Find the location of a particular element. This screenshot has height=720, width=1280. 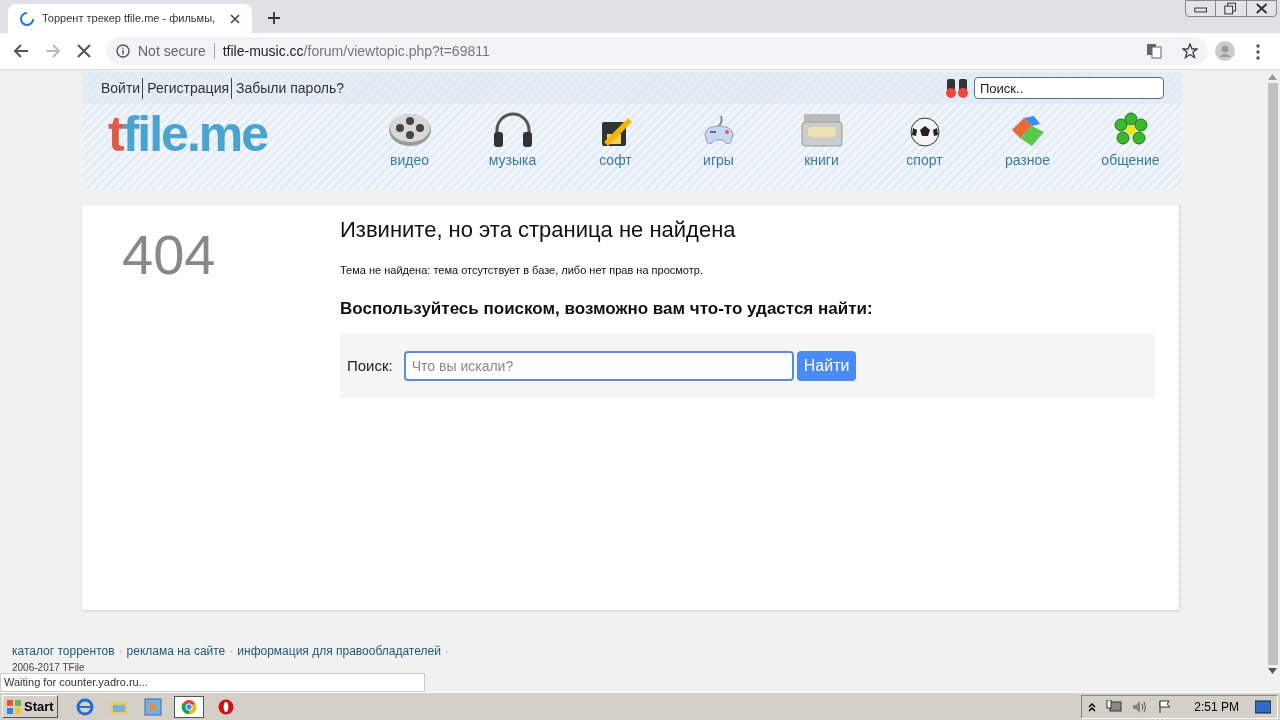

chrome-icon is located at coordinates (188, 706).